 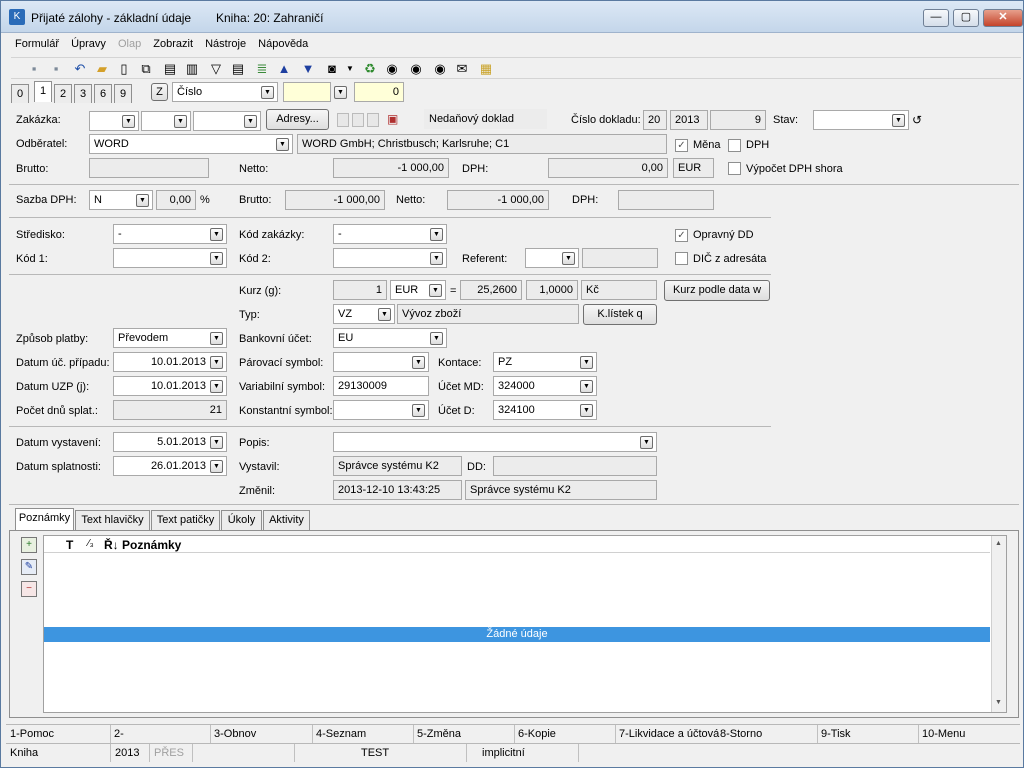 I want to click on fkey-2: 2-, so click(x=119, y=734).